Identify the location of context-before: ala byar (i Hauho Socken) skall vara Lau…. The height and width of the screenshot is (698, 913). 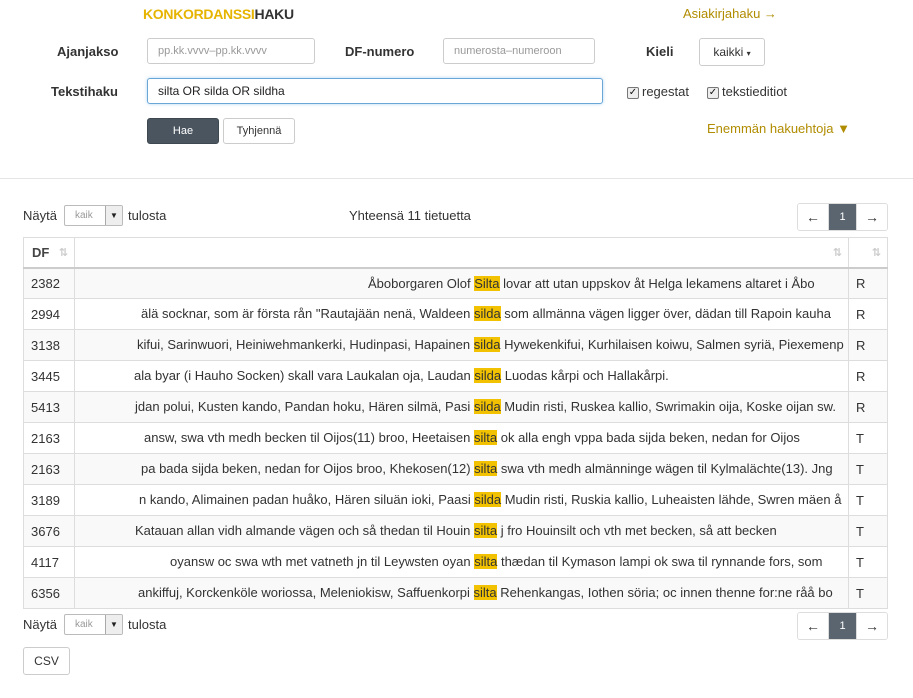
(304, 375).